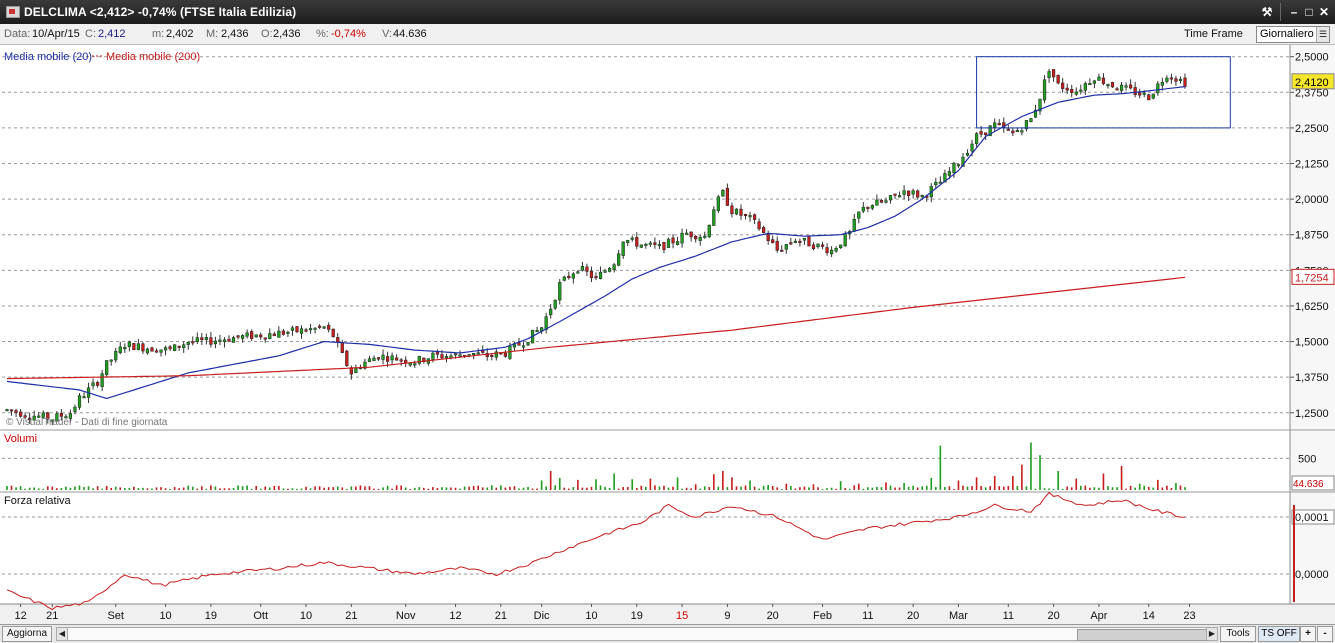 The width and height of the screenshot is (1335, 643). Describe the element at coordinates (1238, 634) in the screenshot. I see `tools-button: Tools` at that location.